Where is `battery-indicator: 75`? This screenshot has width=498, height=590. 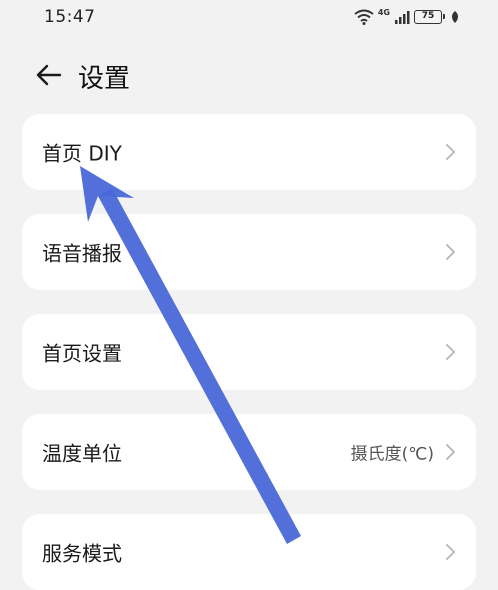 battery-indicator: 75 is located at coordinates (429, 17).